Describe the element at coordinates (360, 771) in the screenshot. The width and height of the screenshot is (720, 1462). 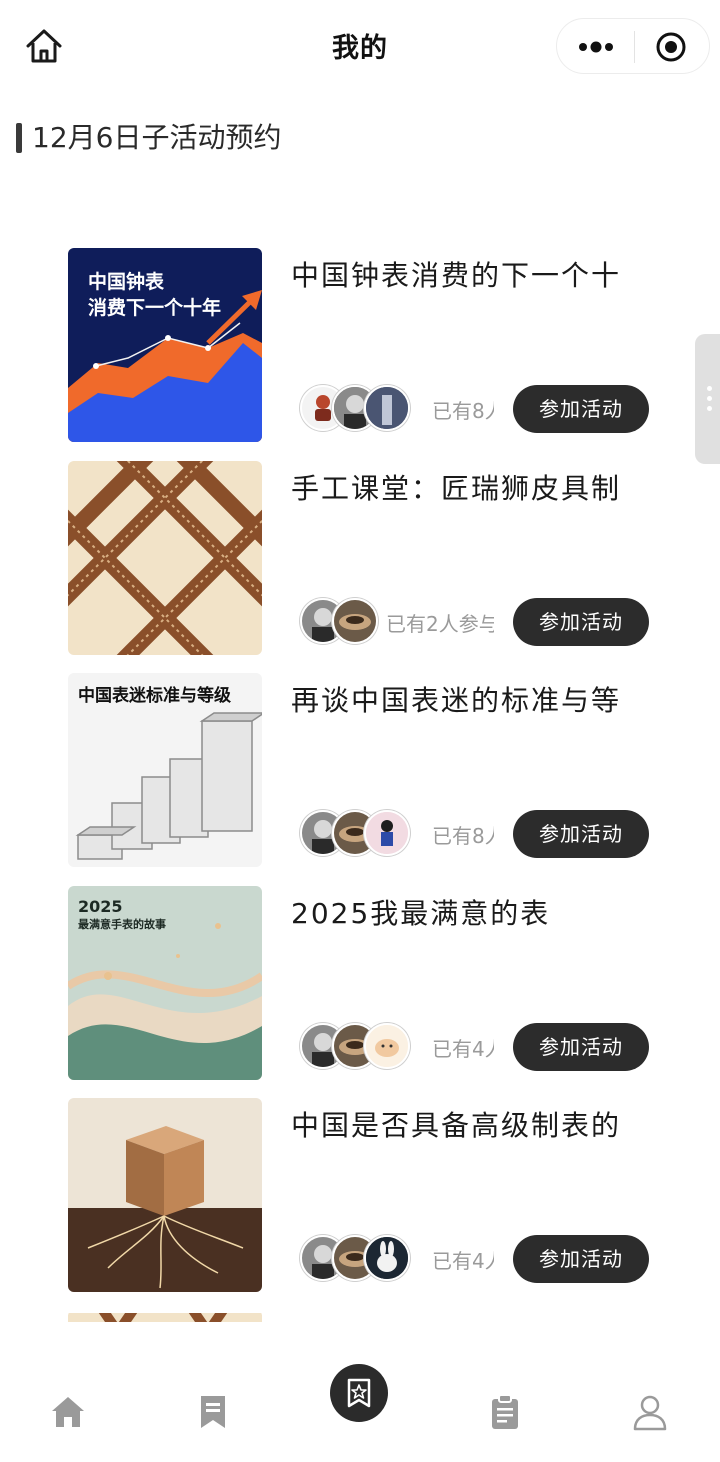
I see `list-item: 中国表迷标准与等级 再谈中国表迷的标准与等 已有8 参加活动` at that location.